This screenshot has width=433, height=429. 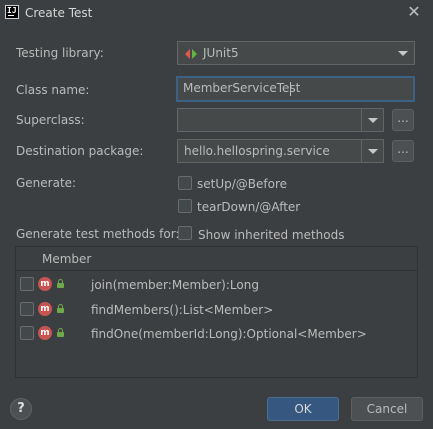 I want to click on teardown-checkbox, so click(x=185, y=206).